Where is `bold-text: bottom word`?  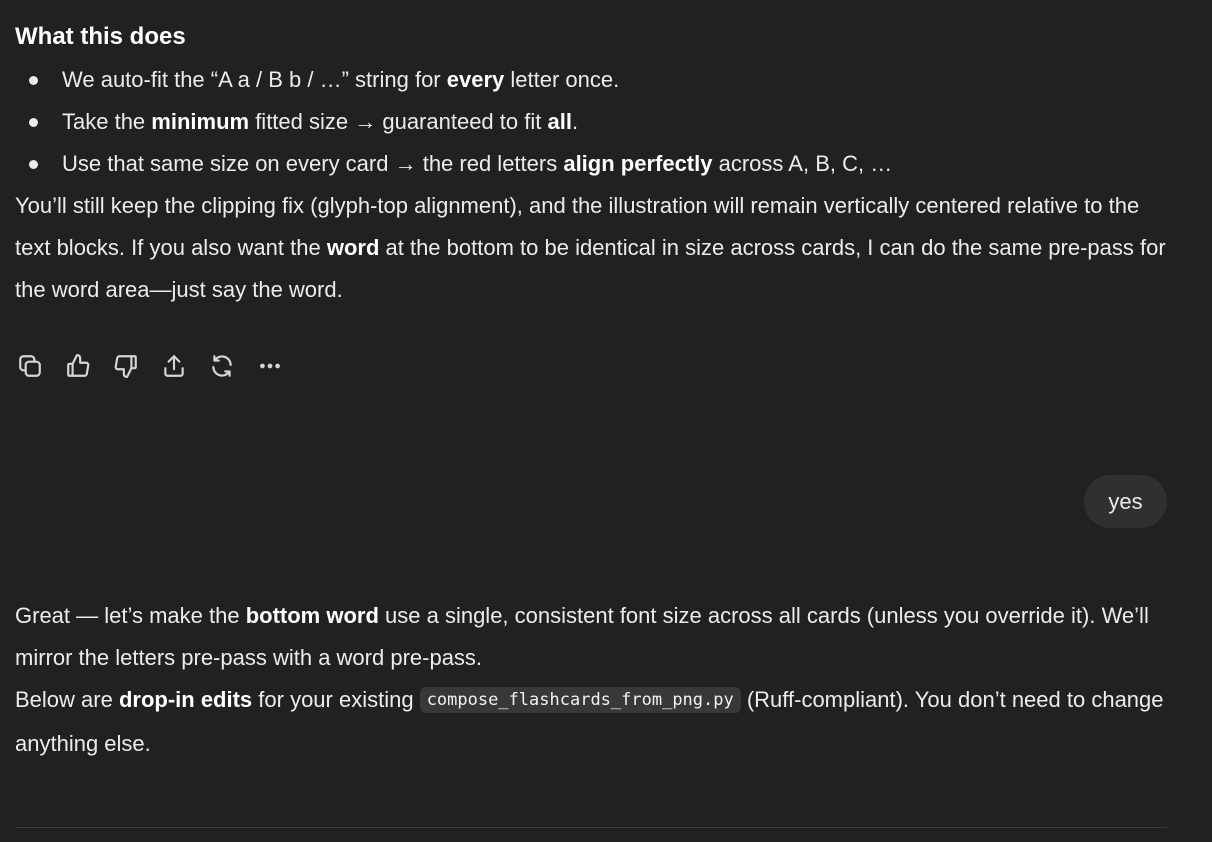 bold-text: bottom word is located at coordinates (312, 615).